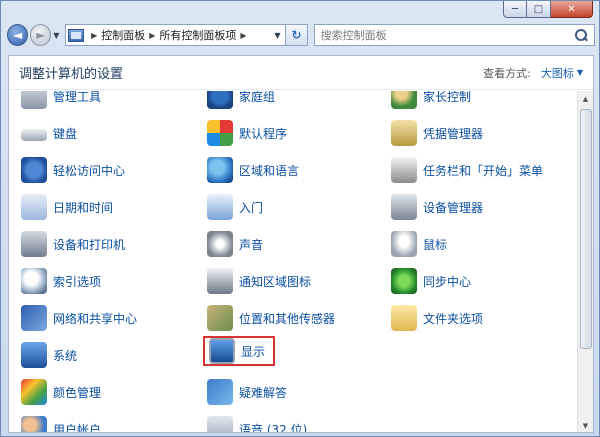 This screenshot has height=437, width=600. I want to click on minimize-button: ─, so click(515, 9).